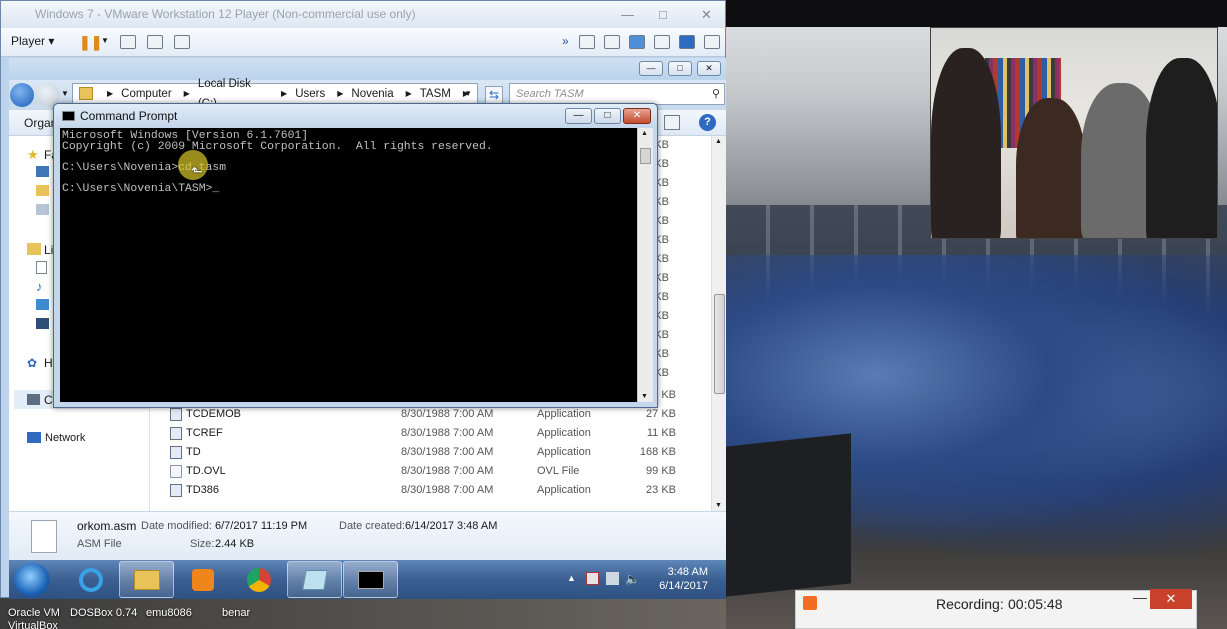 The width and height of the screenshot is (1227, 629). Describe the element at coordinates (39, 286) in the screenshot. I see `music-icon: ♪` at that location.